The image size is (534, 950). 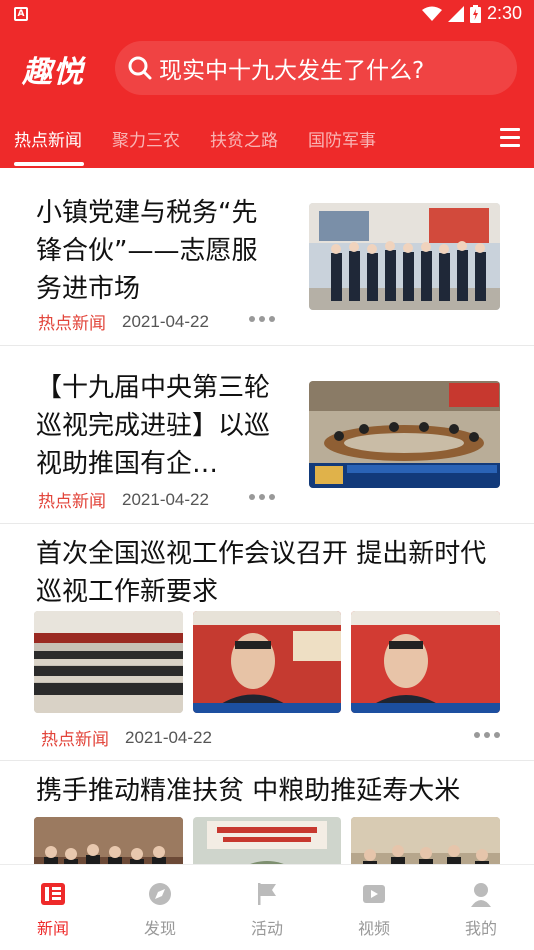 What do you see at coordinates (292, 71) in the screenshot?
I see `search-placeholder: 现实中十九大发生了什么?` at bounding box center [292, 71].